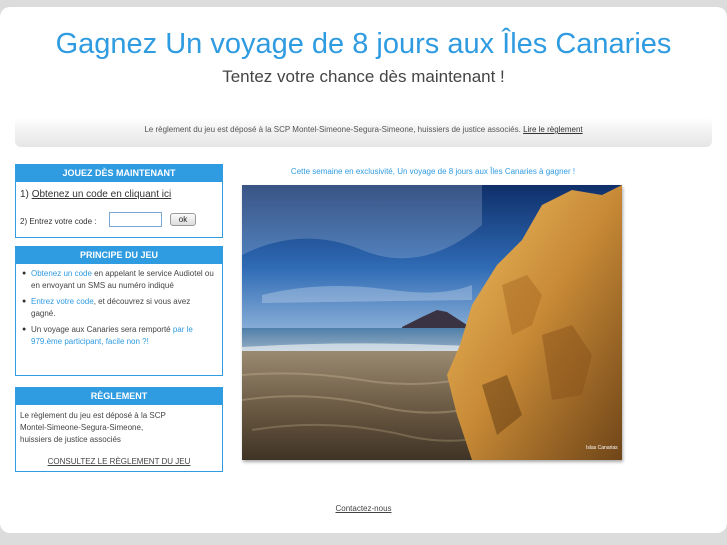  I want to click on page-subtitle: Tentez votre chance dès maintenant !, so click(363, 76).